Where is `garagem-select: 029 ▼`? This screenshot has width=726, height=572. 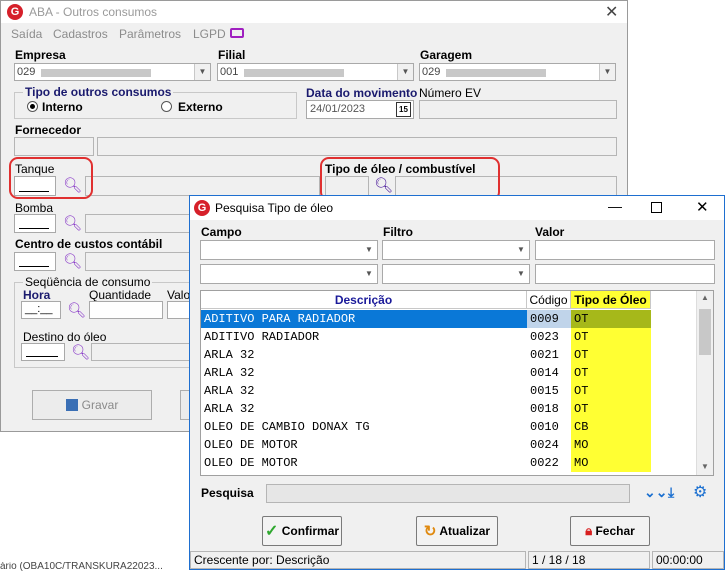 garagem-select: 029 ▼ is located at coordinates (517, 72).